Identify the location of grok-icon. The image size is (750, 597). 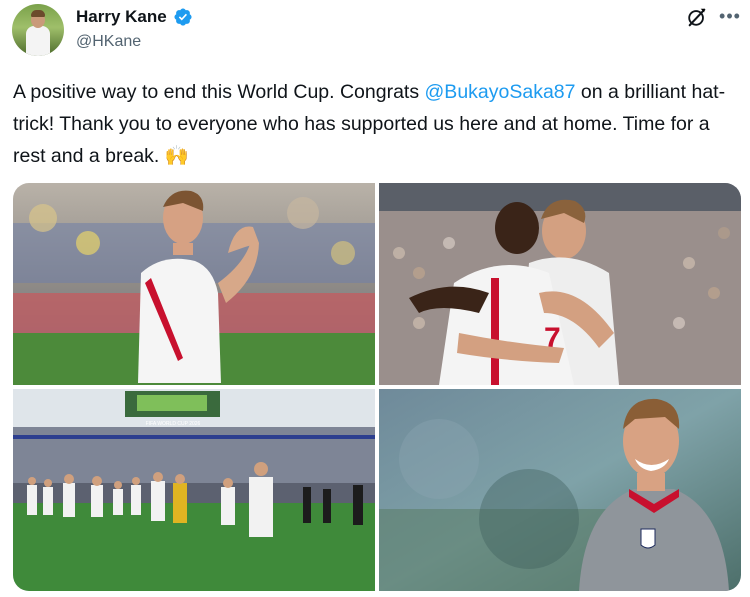
(697, 17).